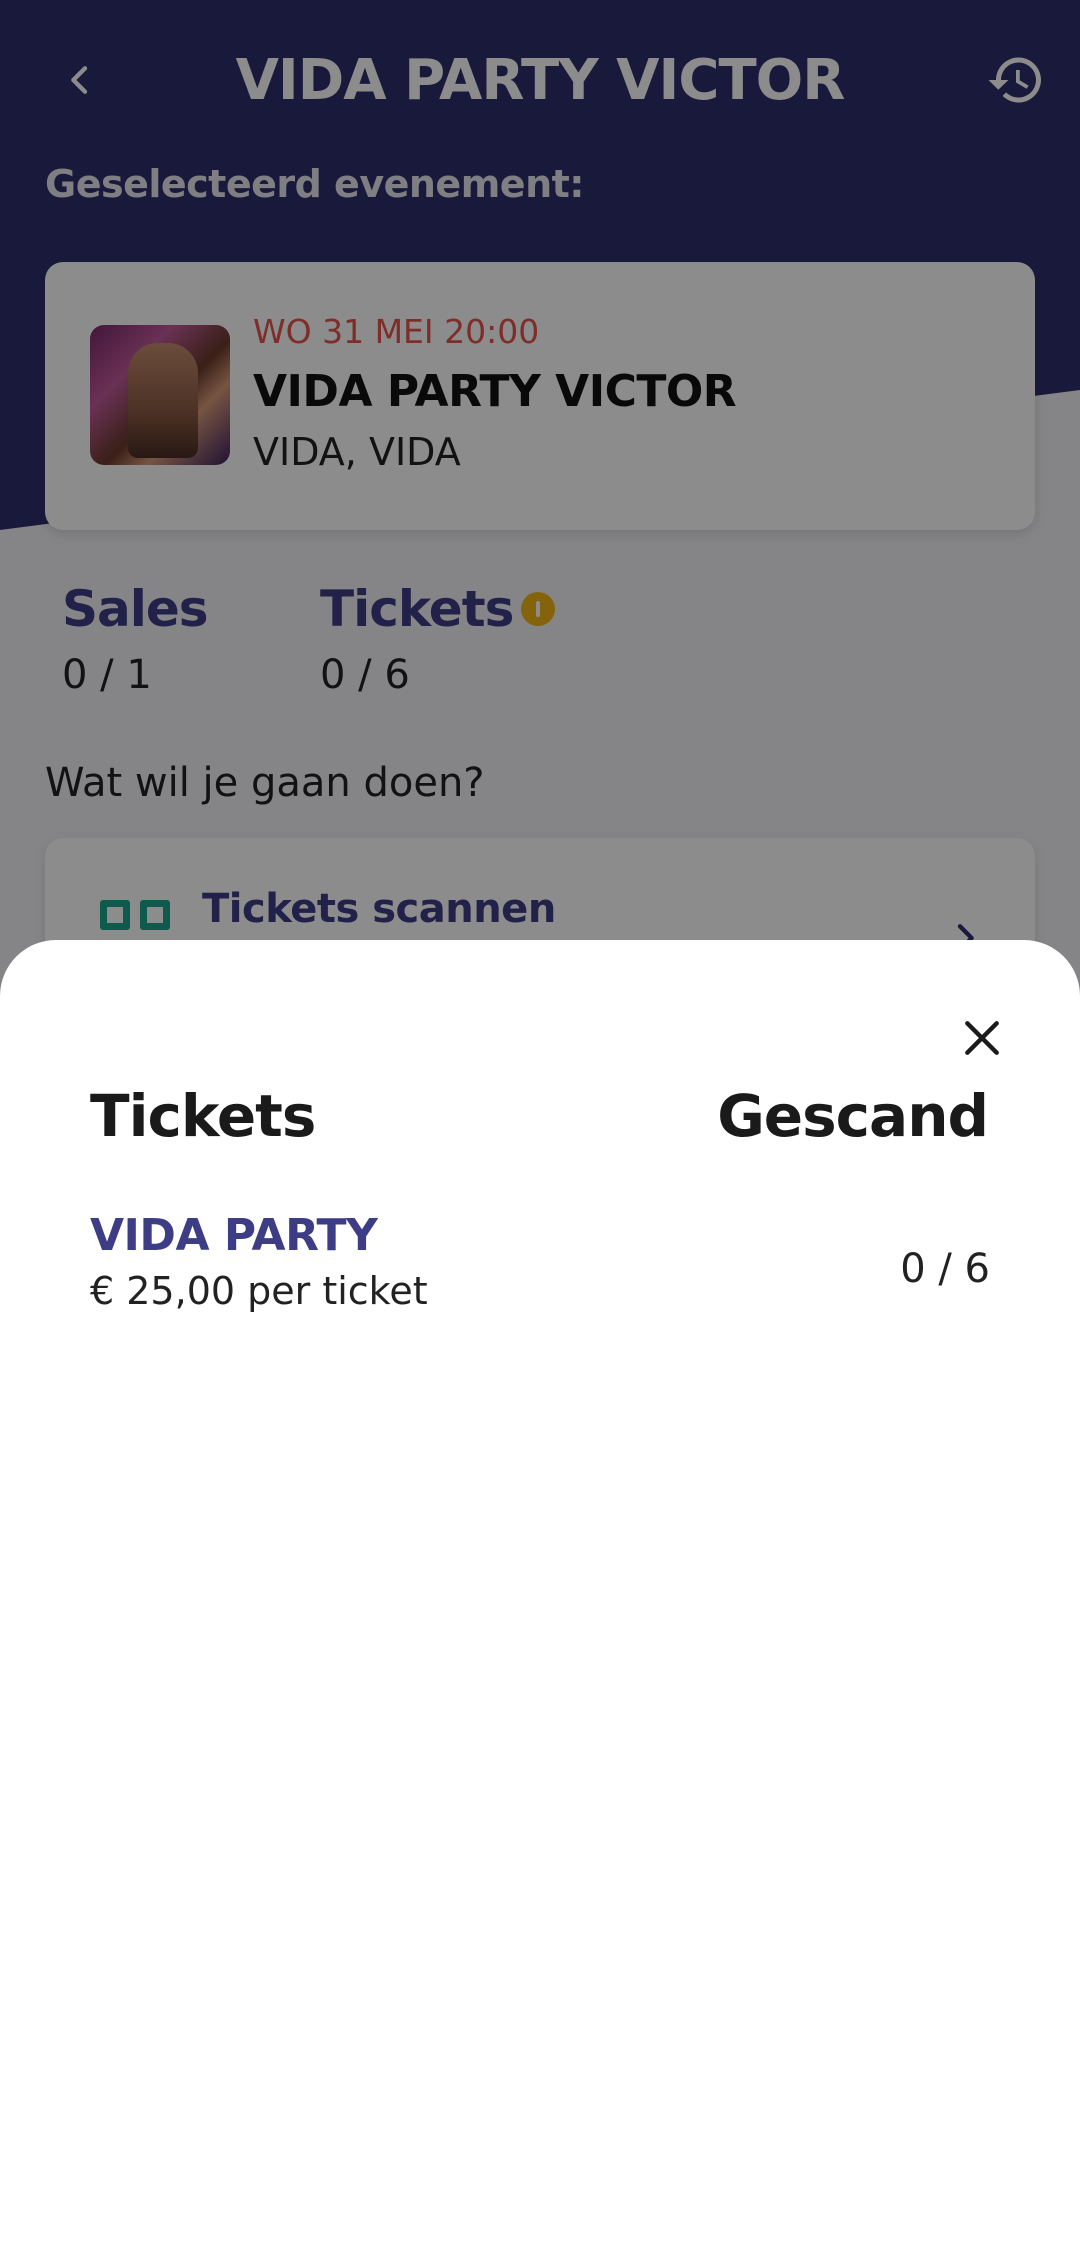  I want to click on close-button, so click(982, 1038).